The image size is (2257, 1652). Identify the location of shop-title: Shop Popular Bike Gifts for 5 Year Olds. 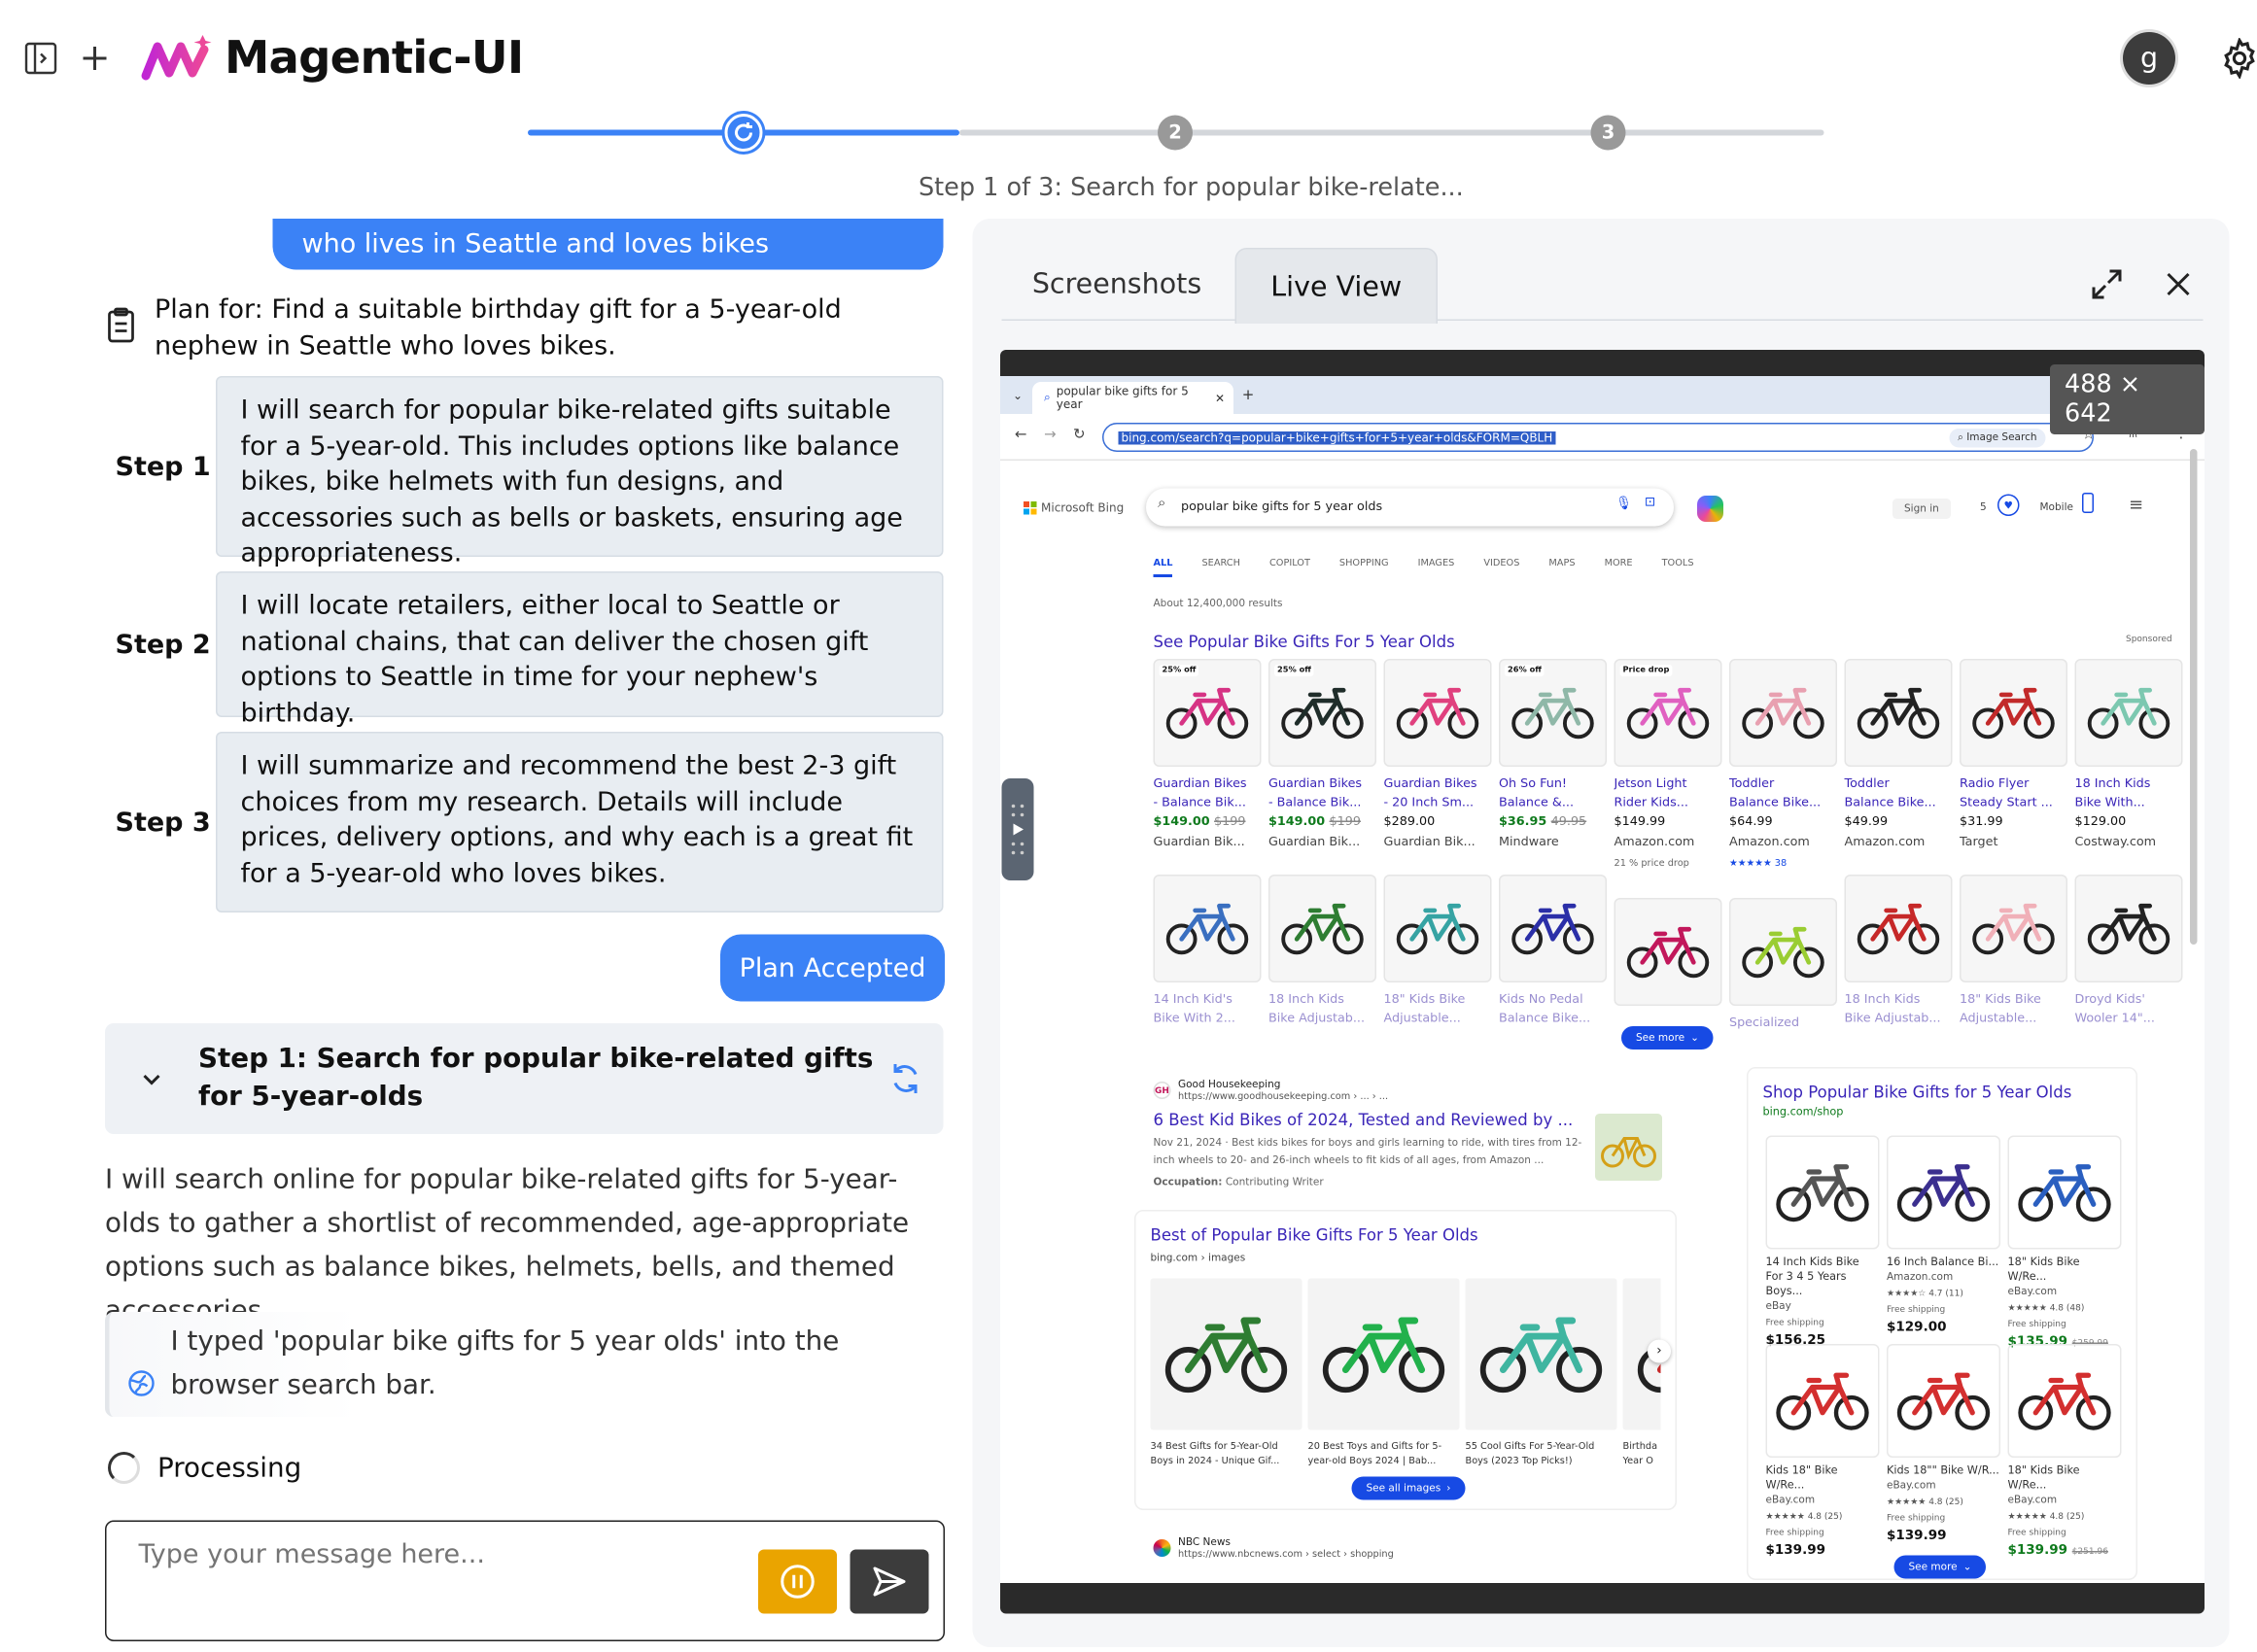
(1917, 1093).